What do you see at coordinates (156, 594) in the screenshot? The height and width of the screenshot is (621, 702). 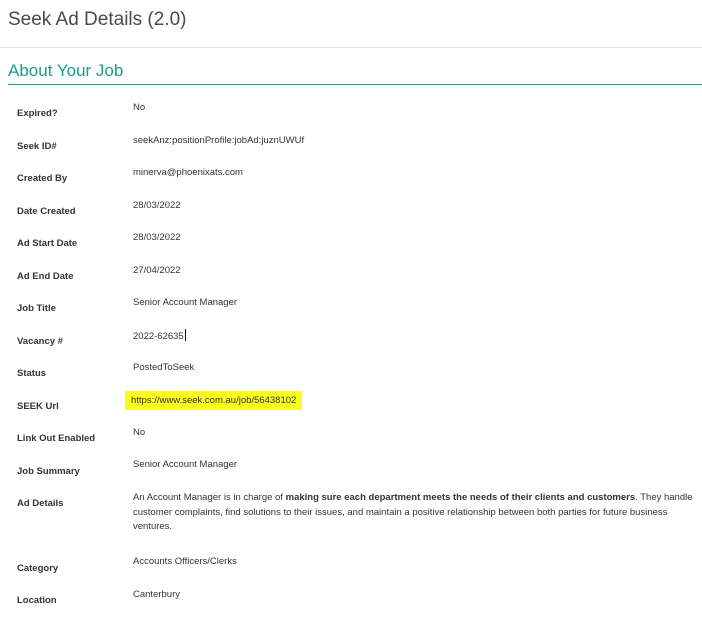 I see `location-value: Canterbury` at bounding box center [156, 594].